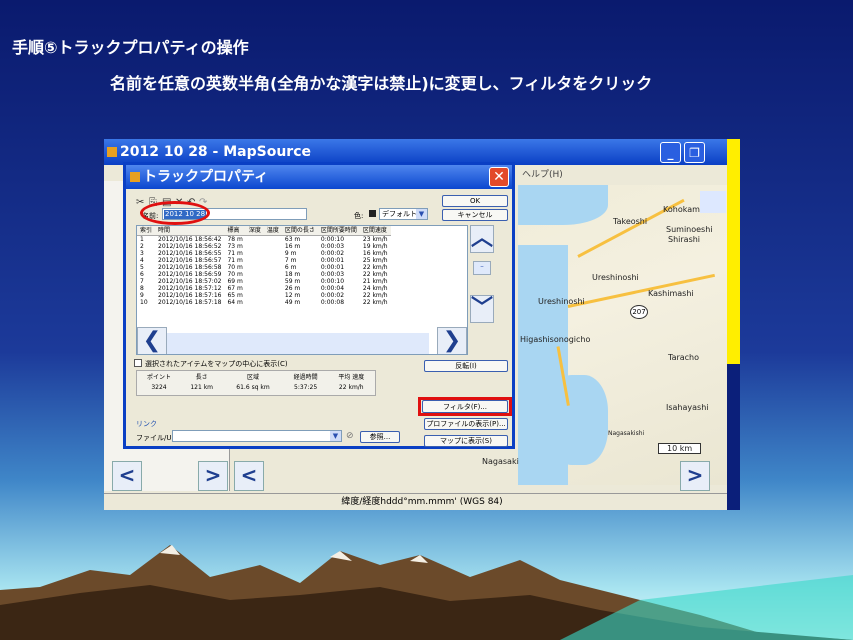 This screenshot has height=640, width=853. Describe the element at coordinates (375, 239) in the screenshot. I see `table-cell: 23 km/h` at that location.